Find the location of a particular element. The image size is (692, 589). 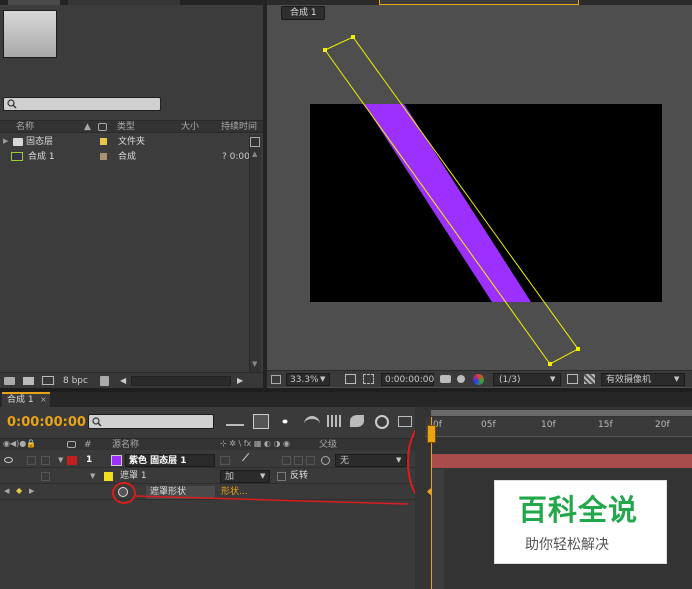

viewer-timecode: 0:00:00:00 is located at coordinates (407, 379).